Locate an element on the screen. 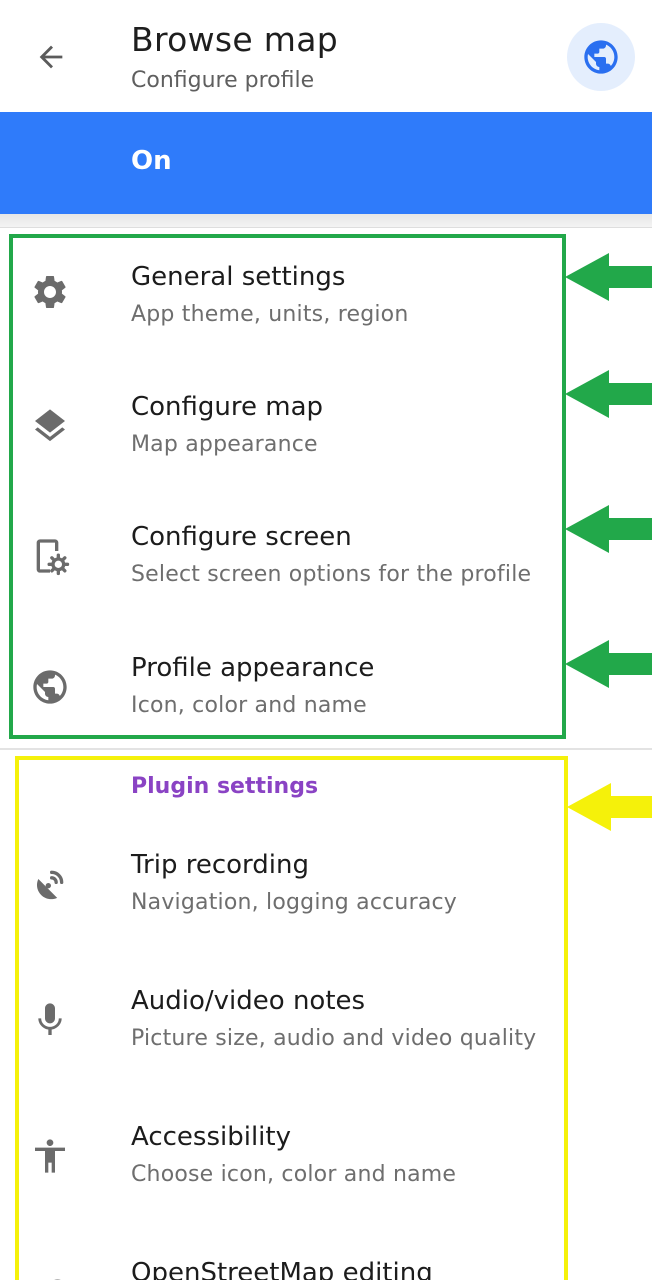  item-description: Picture size, audio and video quality is located at coordinates (334, 1038).